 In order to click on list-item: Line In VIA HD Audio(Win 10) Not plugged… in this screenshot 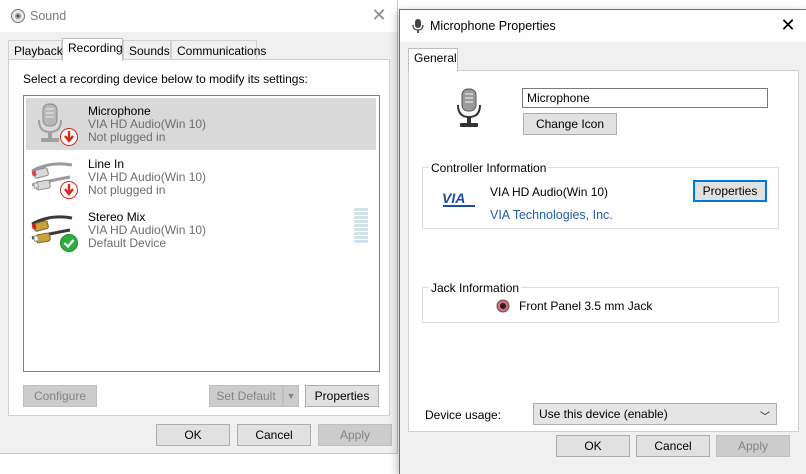, I will do `click(201, 177)`.